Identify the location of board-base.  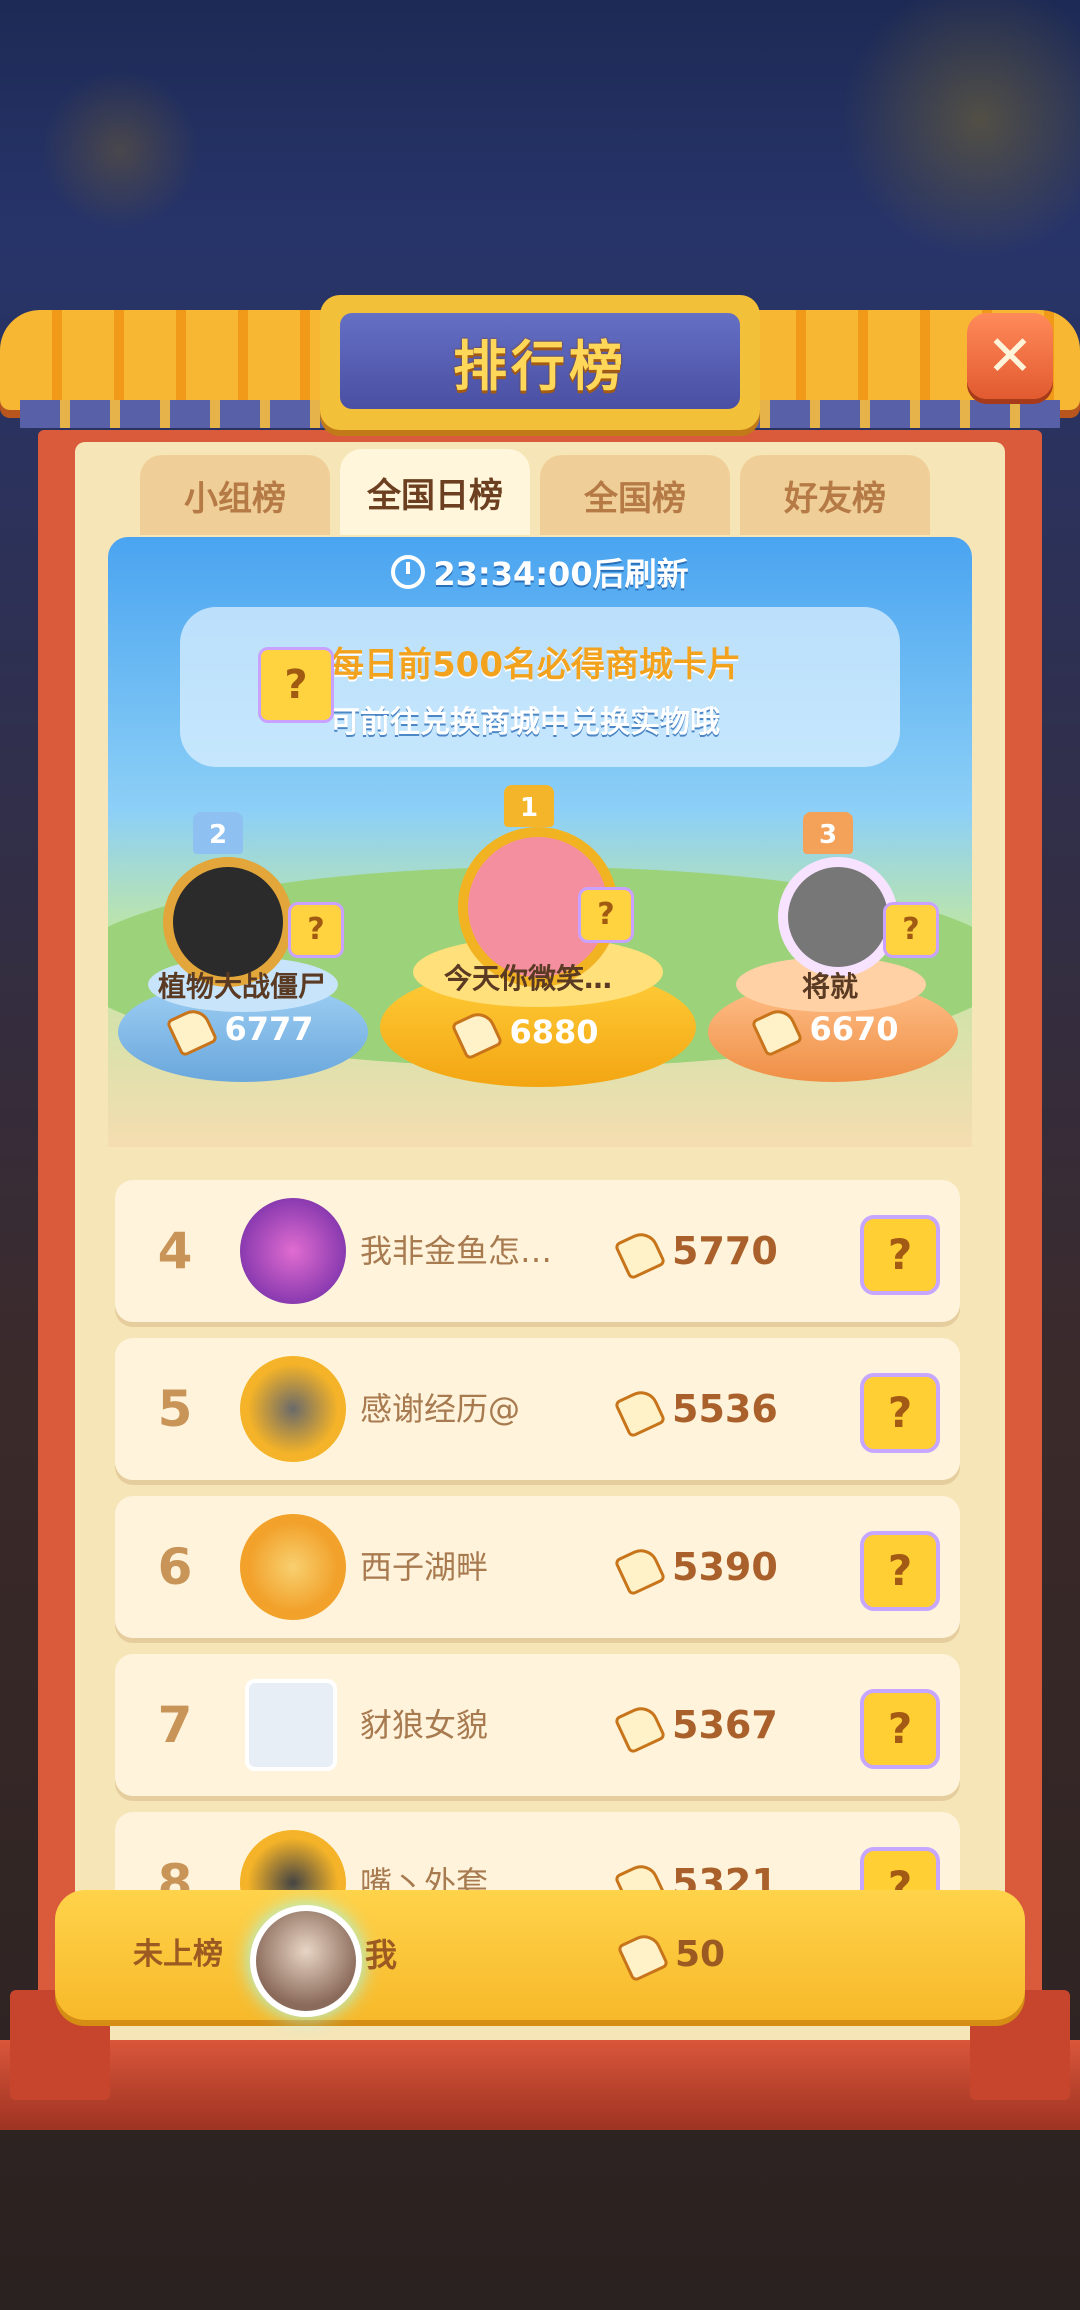
(540, 2085).